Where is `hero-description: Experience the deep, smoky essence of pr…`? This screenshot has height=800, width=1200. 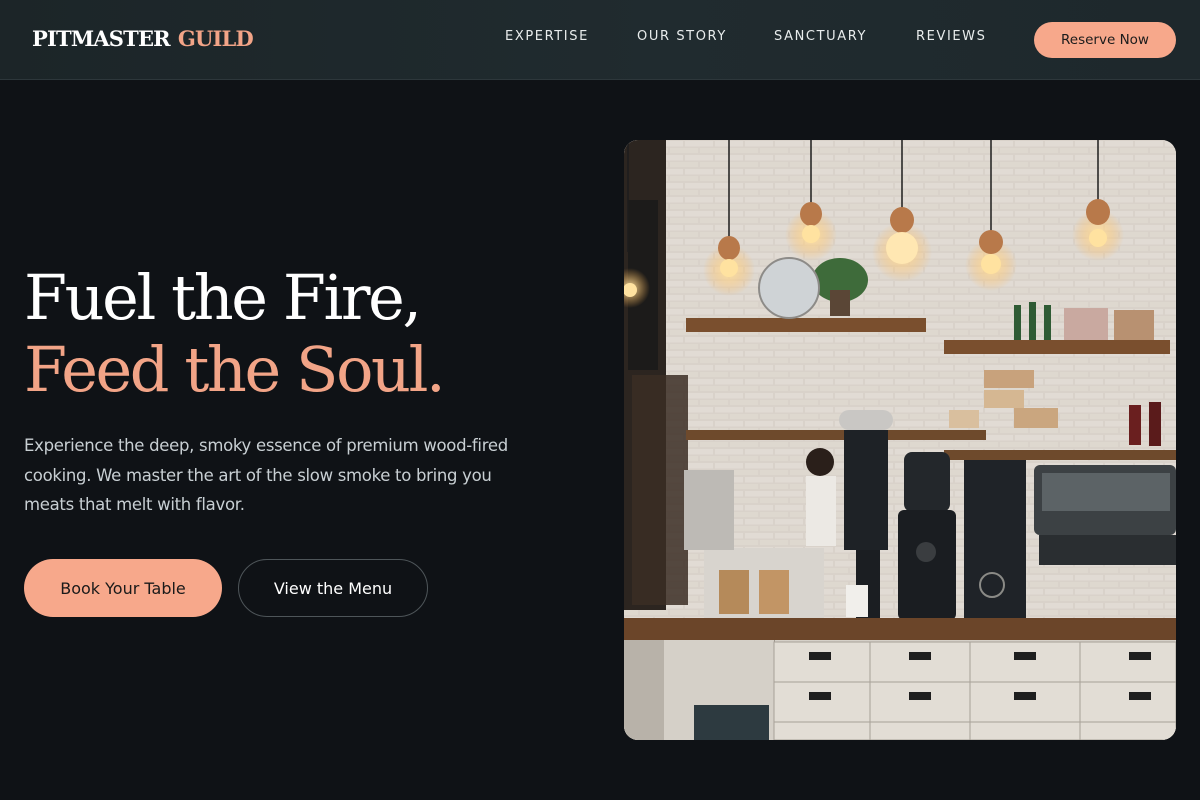 hero-description: Experience the deep, smoky essence of pr… is located at coordinates (266, 475).